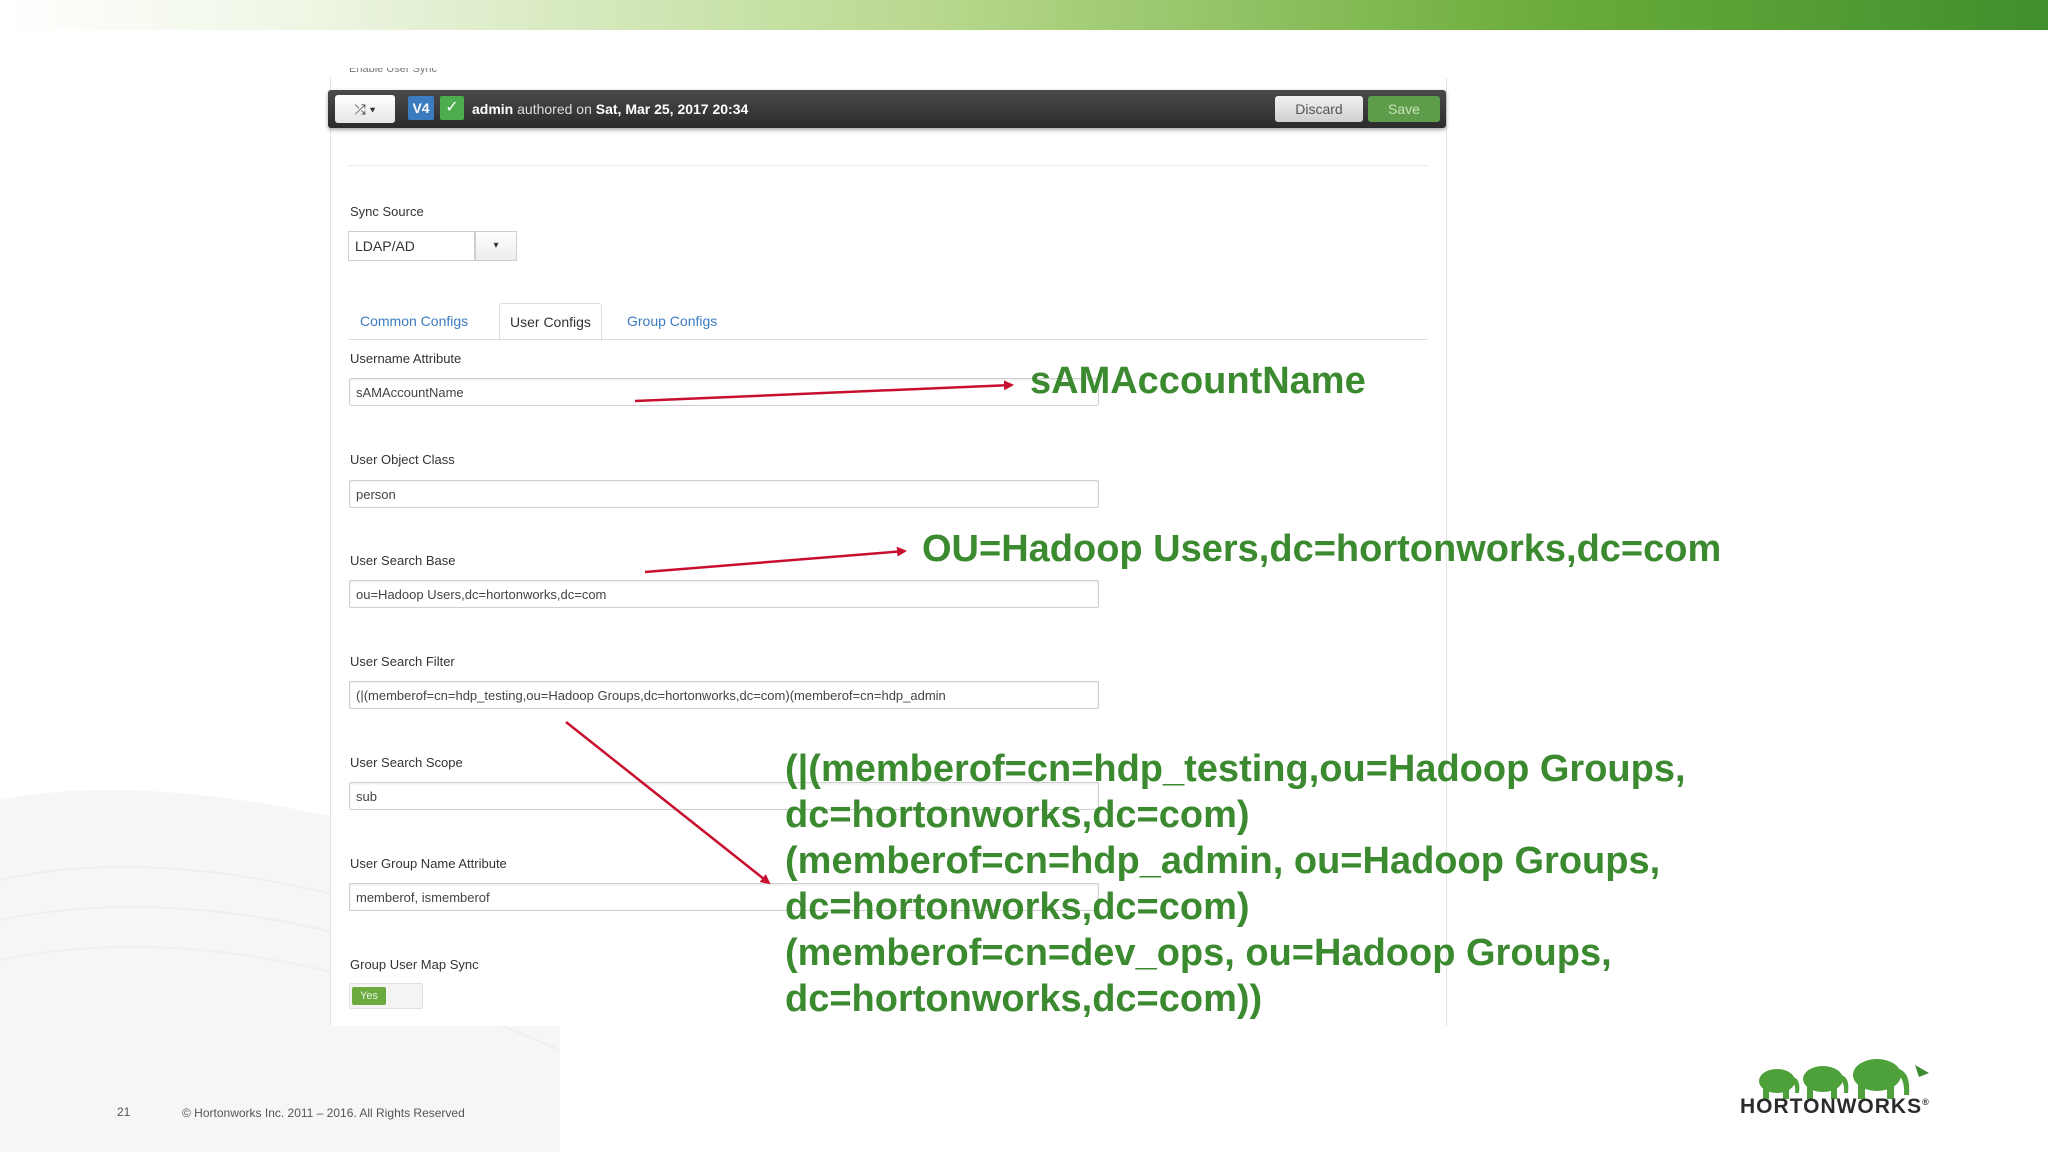 The image size is (2048, 1152). I want to click on filter-line: (memberof=cn=dev_ops, ou=Hadoop Groups,, so click(1198, 953).